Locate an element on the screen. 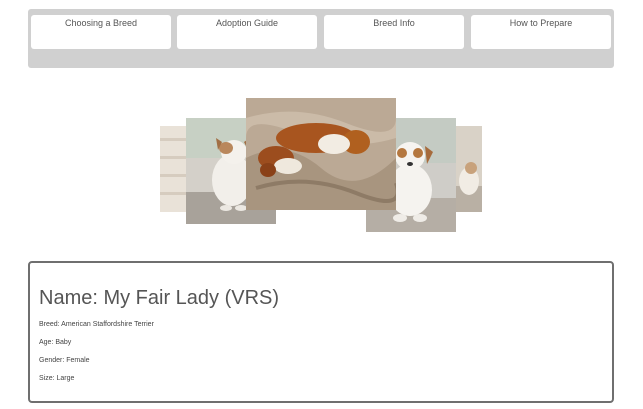  puppy-photo is located at coordinates (468, 169).